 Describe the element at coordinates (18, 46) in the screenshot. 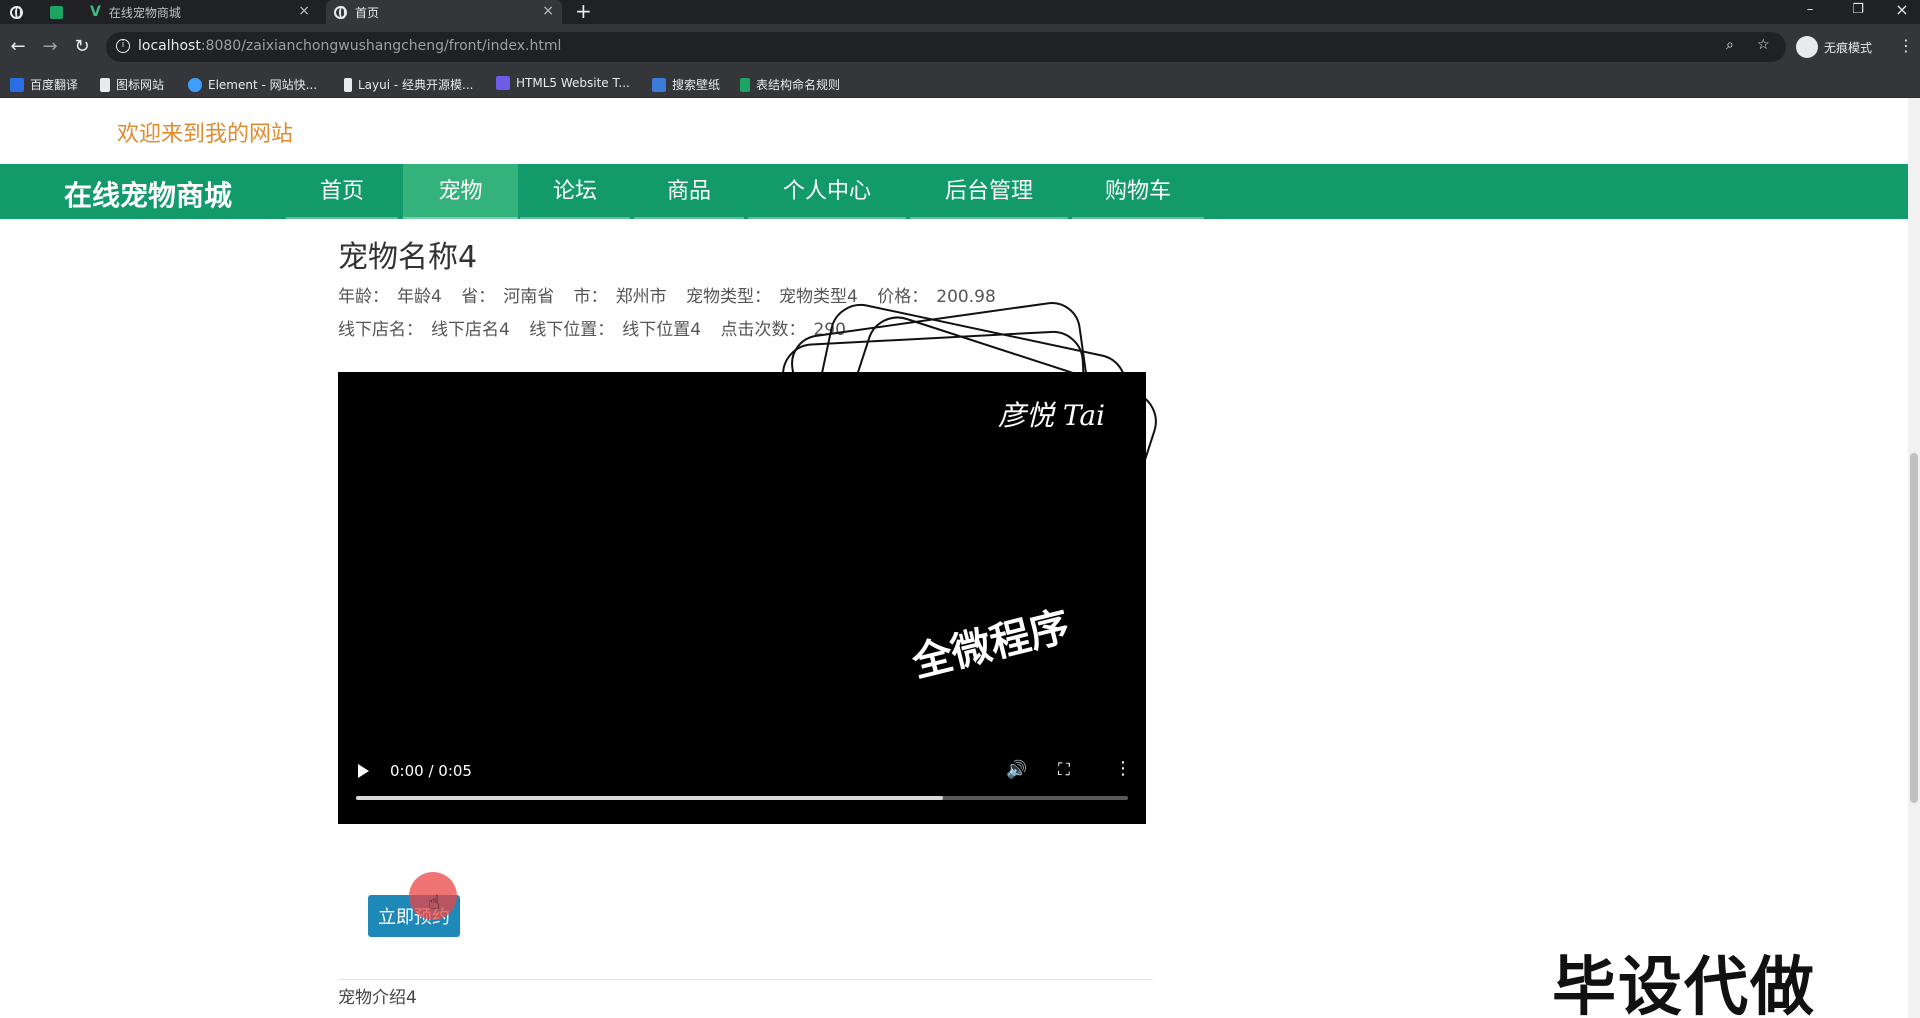

I see `back-arrow-icon: ←` at that location.